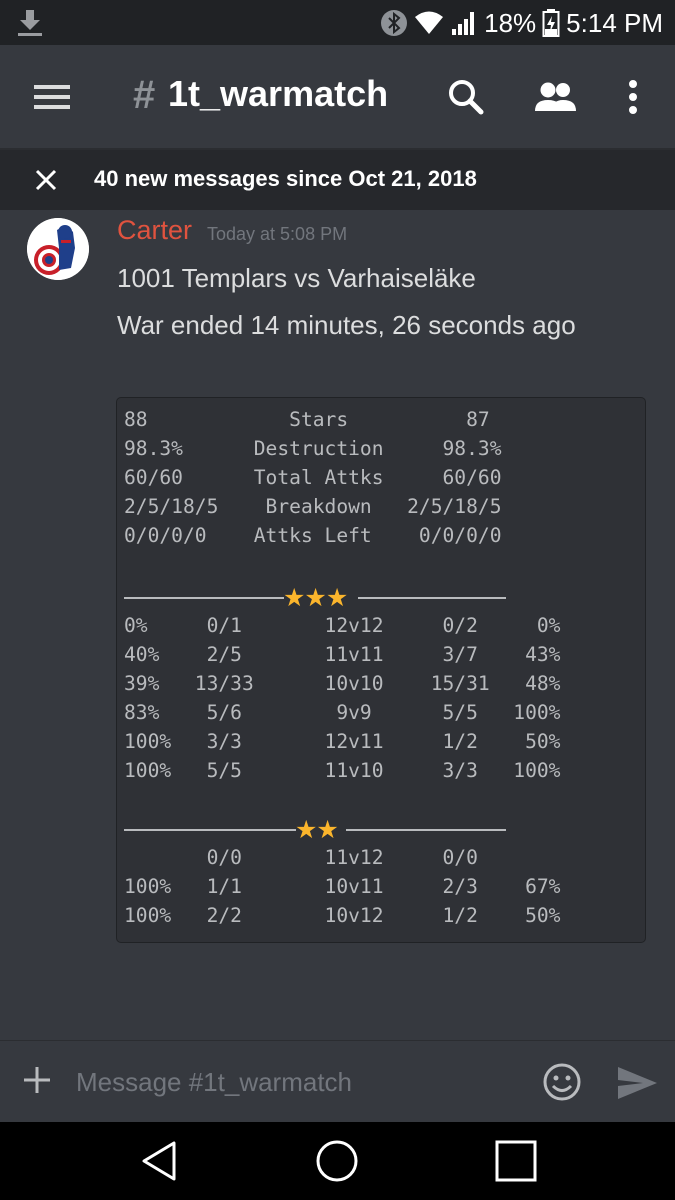 This screenshot has height=1200, width=675. I want to click on message-composer, so click(337, 1081).